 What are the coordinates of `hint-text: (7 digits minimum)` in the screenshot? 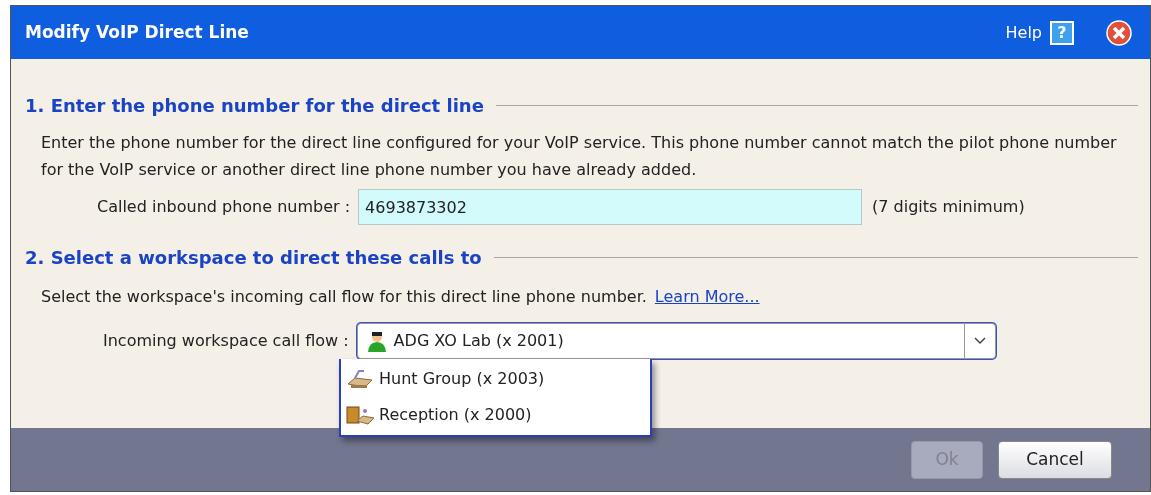 It's located at (948, 207).